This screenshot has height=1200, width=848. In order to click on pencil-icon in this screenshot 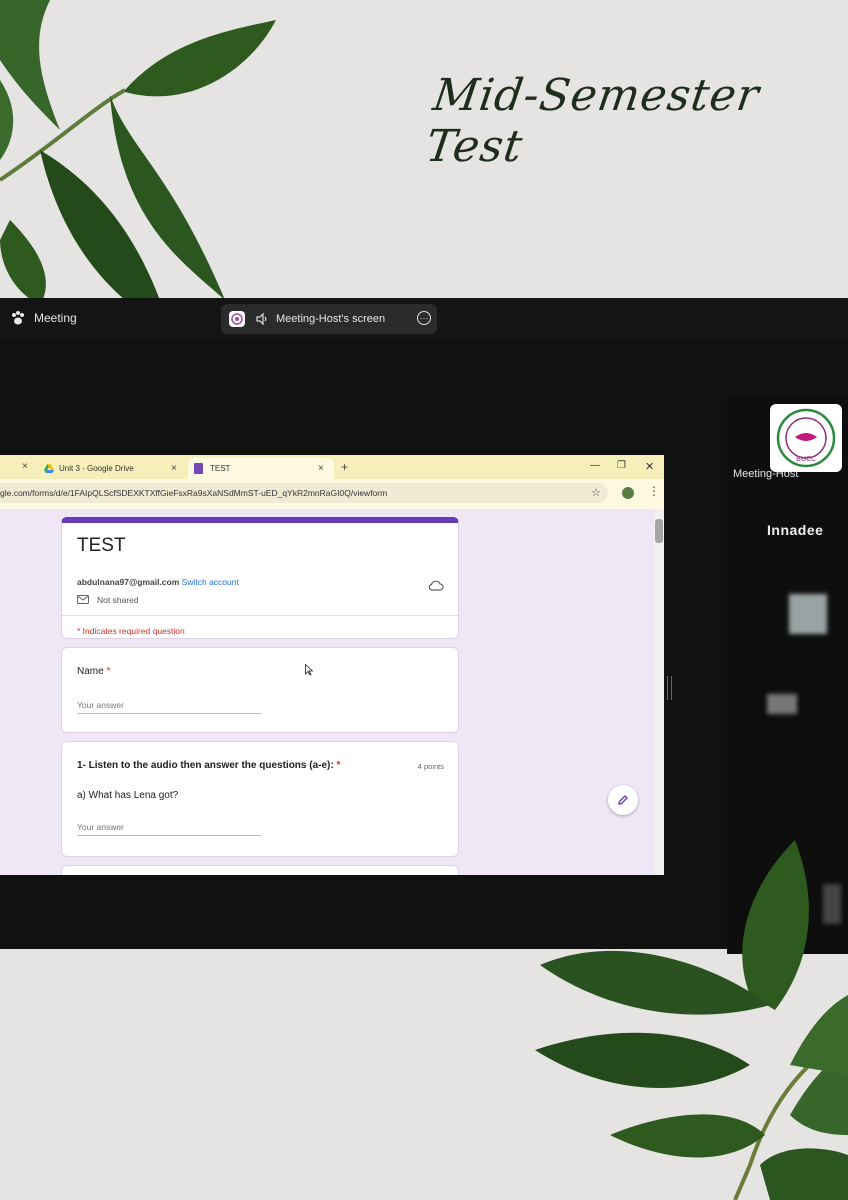, I will do `click(623, 800)`.